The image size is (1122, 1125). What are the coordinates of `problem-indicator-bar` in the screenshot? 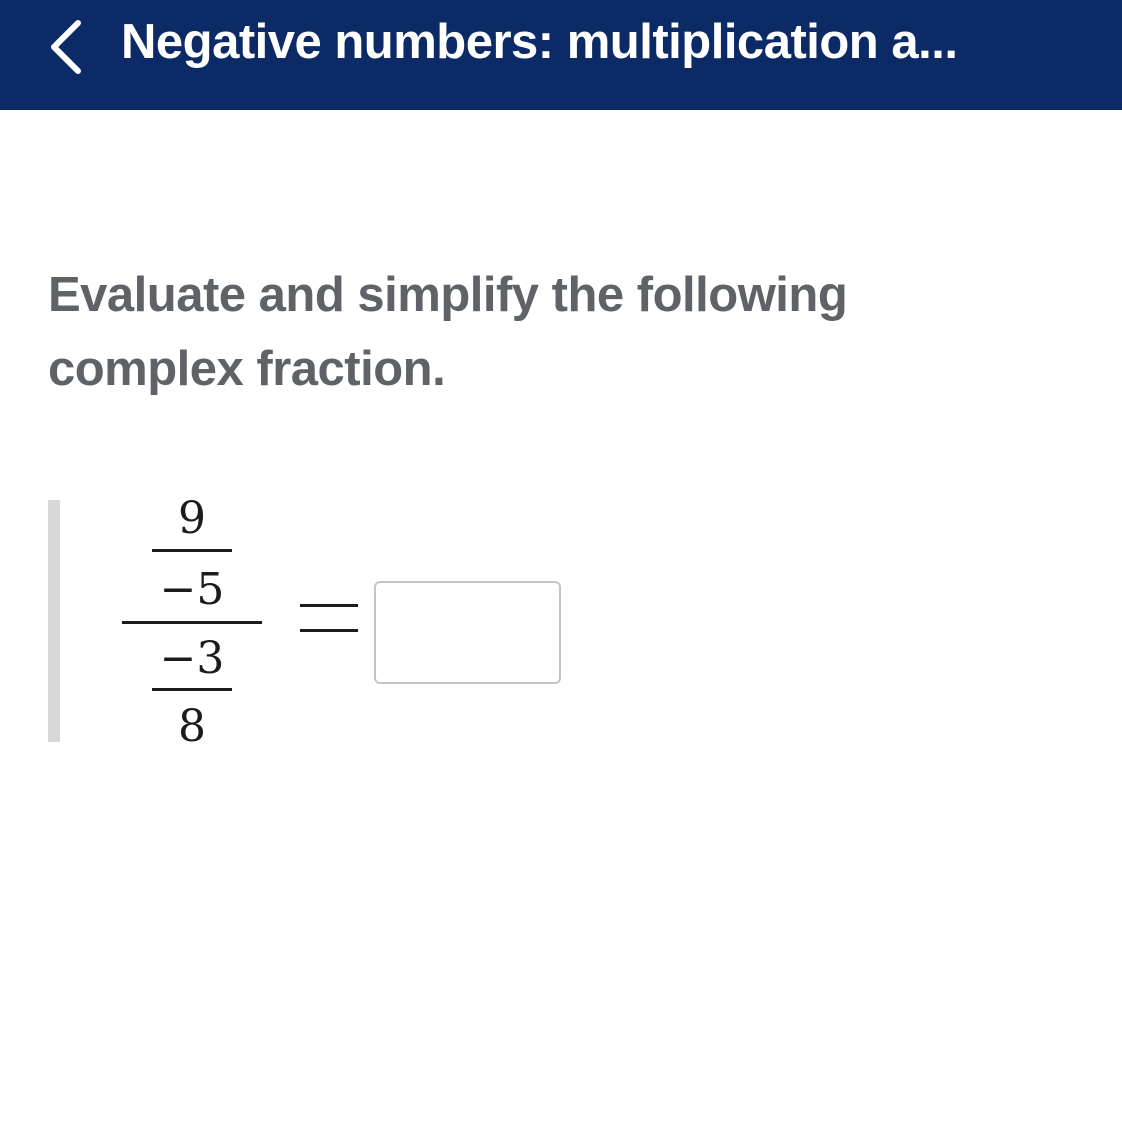 It's located at (54, 621).